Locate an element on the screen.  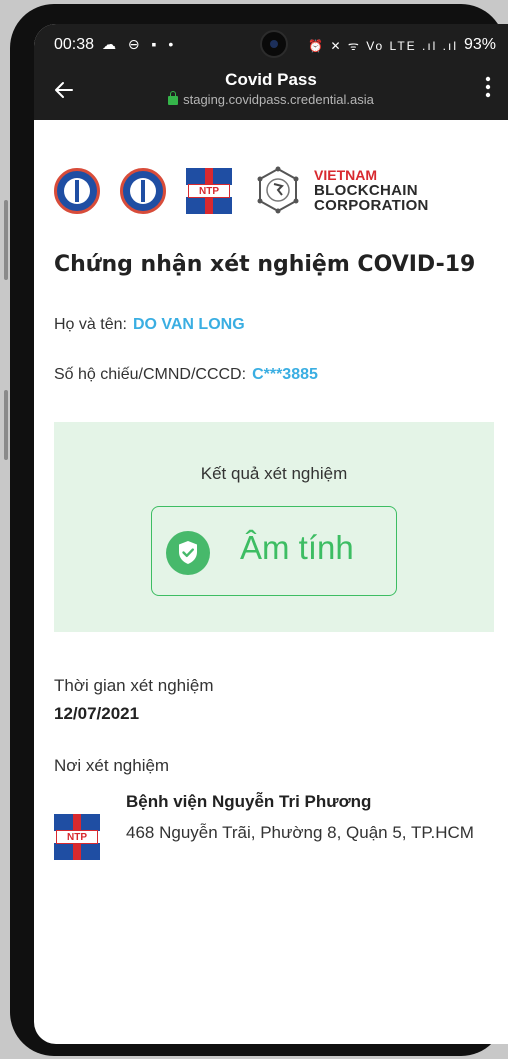
vbc-logo-text: VIETNAM BLOCKCHAIN CORPORATION is located at coordinates (371, 190).